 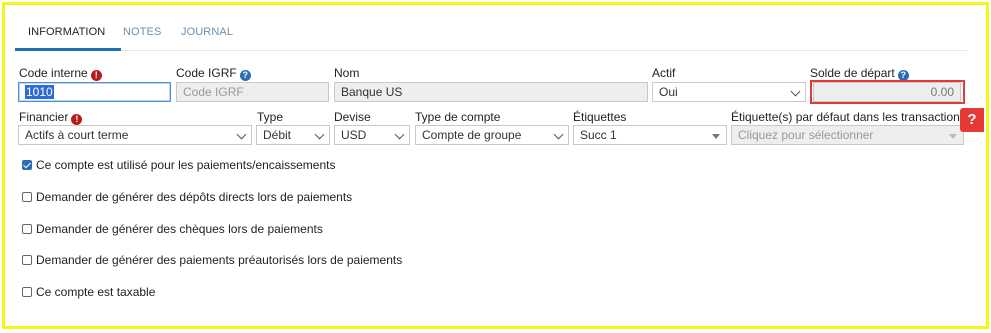 I want to click on solde-input: 0.00, so click(x=887, y=92).